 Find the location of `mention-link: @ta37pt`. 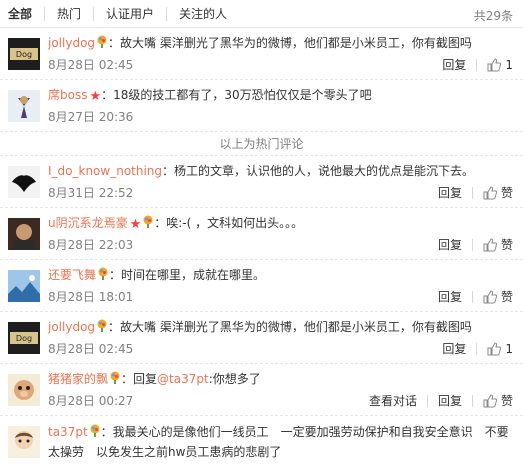

mention-link: @ta37pt is located at coordinates (183, 379).